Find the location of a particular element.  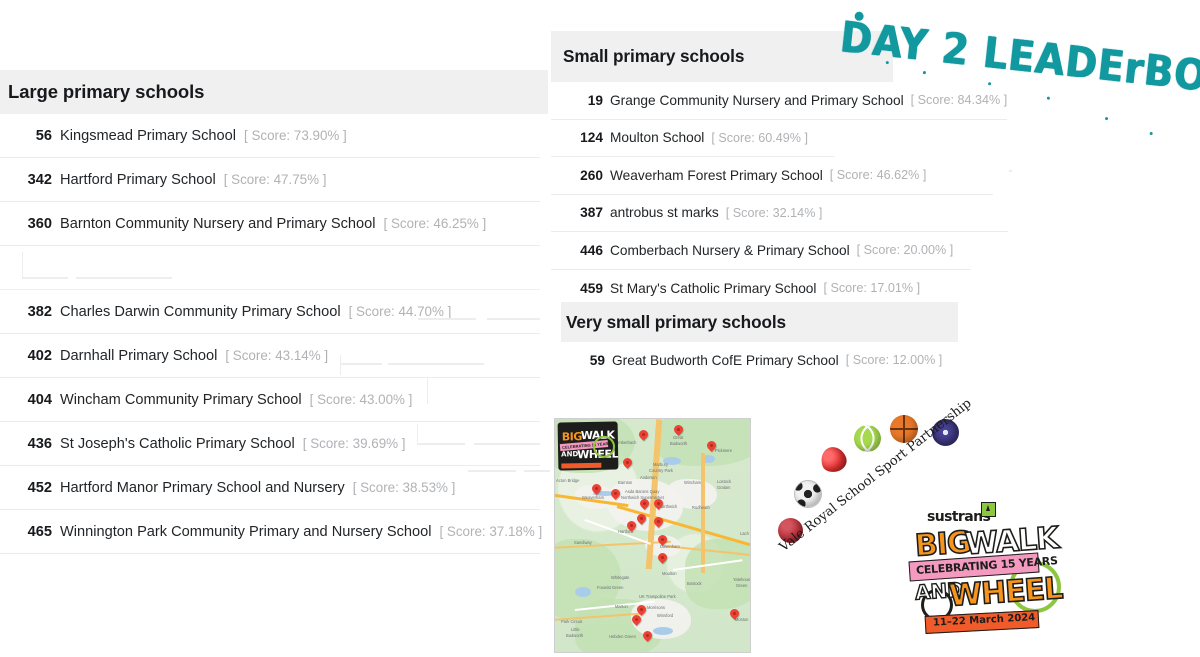

leaderboard-heading-very-small: Very small primary schools is located at coordinates (759, 322).